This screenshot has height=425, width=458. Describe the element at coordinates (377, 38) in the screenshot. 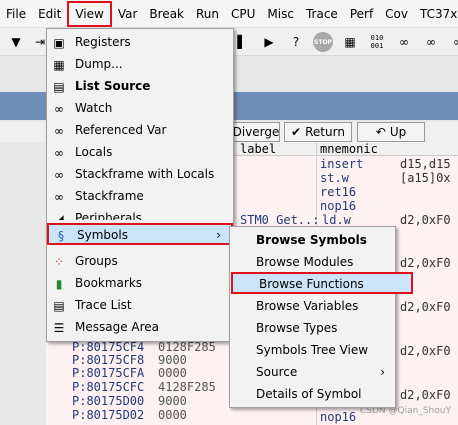

I see `binary-top: 010` at that location.